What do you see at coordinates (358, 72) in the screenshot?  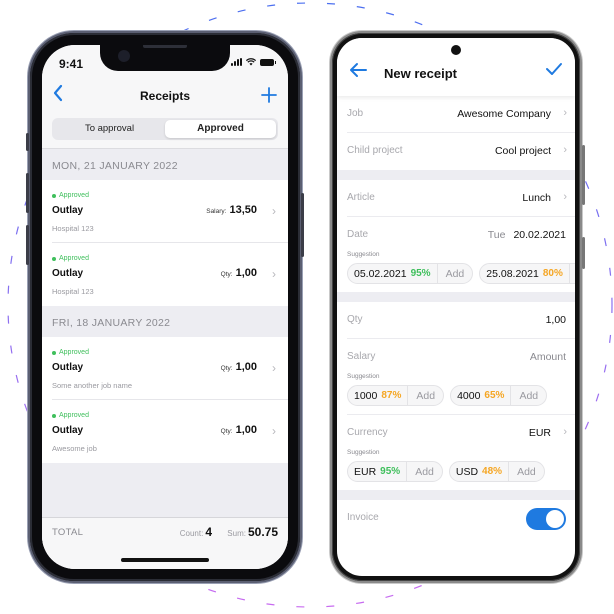 I see `arrow-left-icon` at bounding box center [358, 72].